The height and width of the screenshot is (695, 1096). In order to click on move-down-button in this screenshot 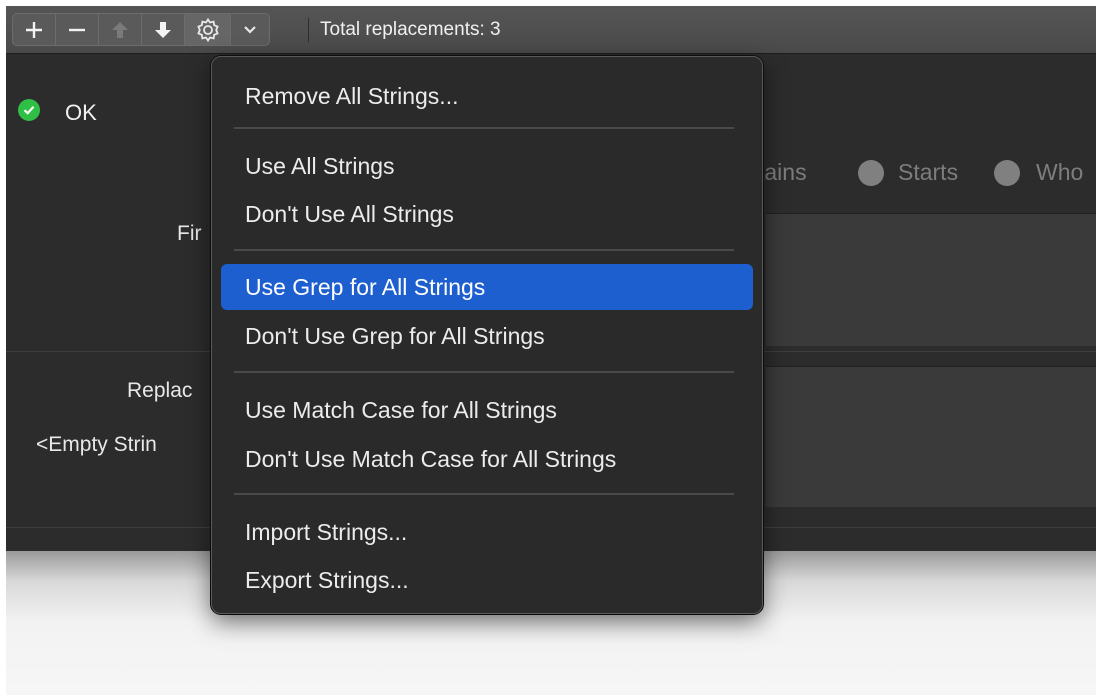, I will do `click(162, 29)`.